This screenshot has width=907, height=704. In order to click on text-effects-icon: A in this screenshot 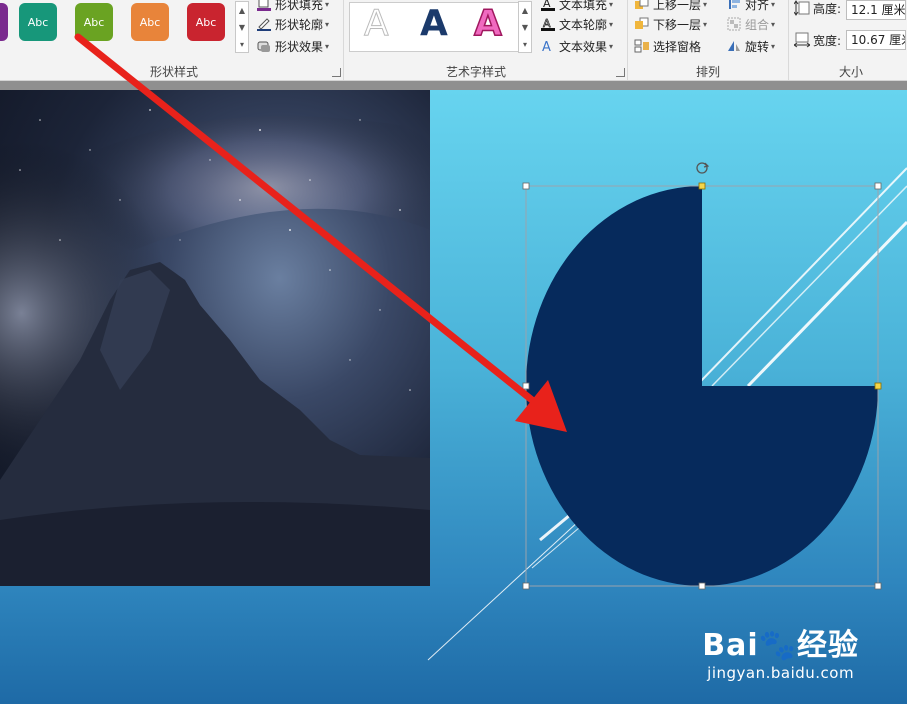, I will do `click(548, 46)`.